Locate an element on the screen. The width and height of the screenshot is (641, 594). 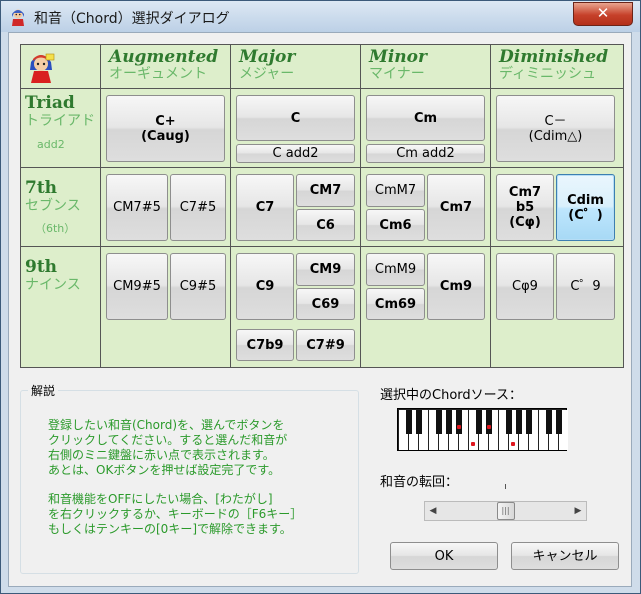
description-line: もしくはテンキーの[0キー]で解除できます。 is located at coordinates (170, 529).